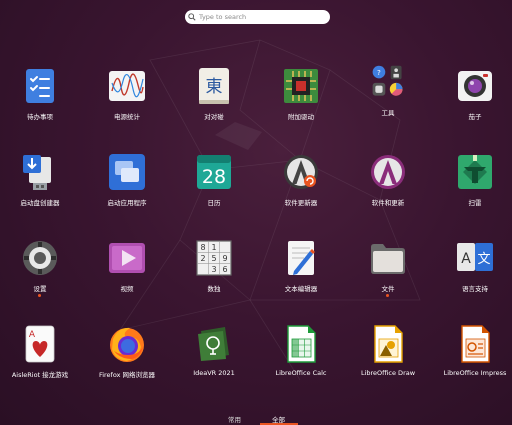  Describe the element at coordinates (37, 172) in the screenshot. I see `usb-drive-icon` at that location.